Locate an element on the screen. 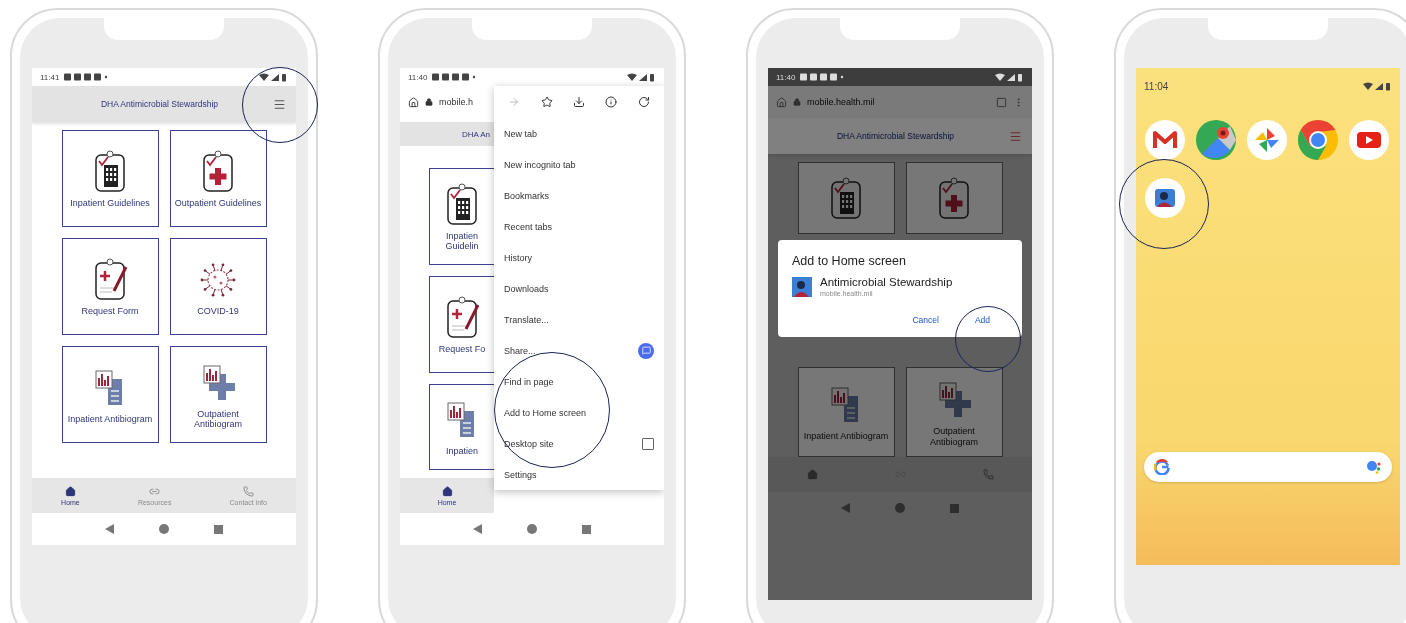 The width and height of the screenshot is (1406, 623). menu-item: Settings is located at coordinates (579, 474).